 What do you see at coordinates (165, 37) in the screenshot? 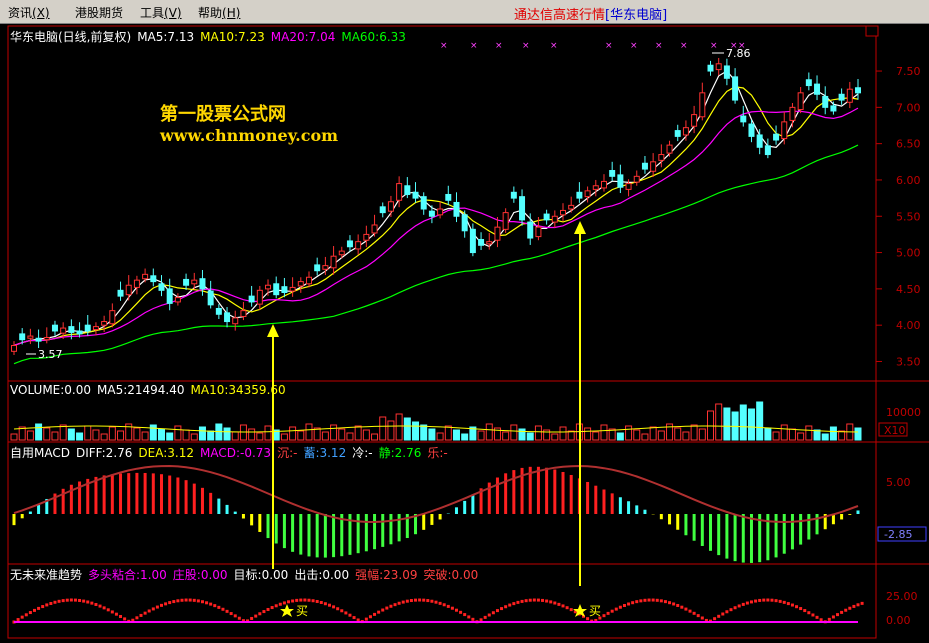
I see `ma5-label: MA5:7.13` at bounding box center [165, 37].